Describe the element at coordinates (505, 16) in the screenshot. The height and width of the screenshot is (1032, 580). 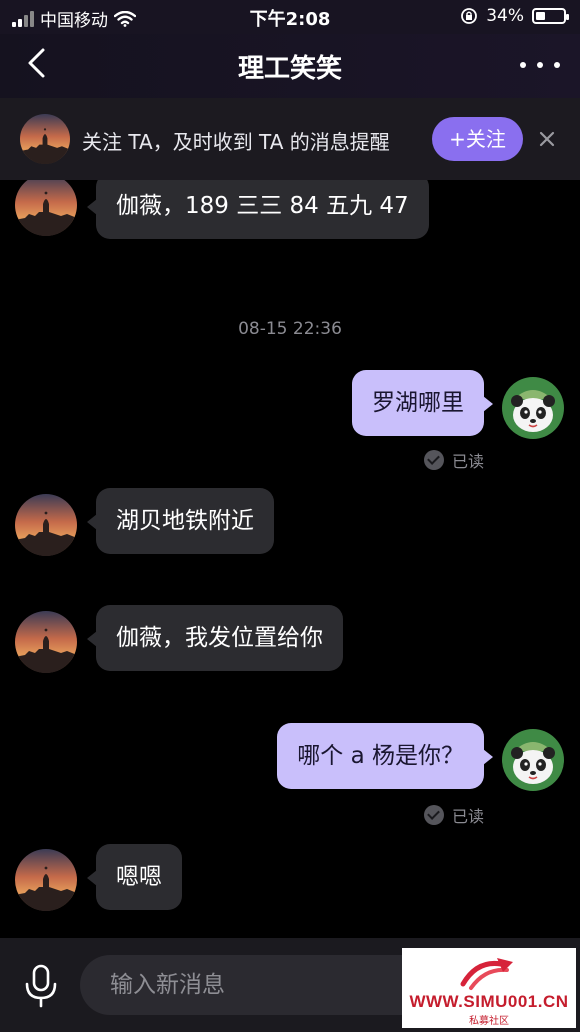
I see `battery-percent: 34%` at that location.